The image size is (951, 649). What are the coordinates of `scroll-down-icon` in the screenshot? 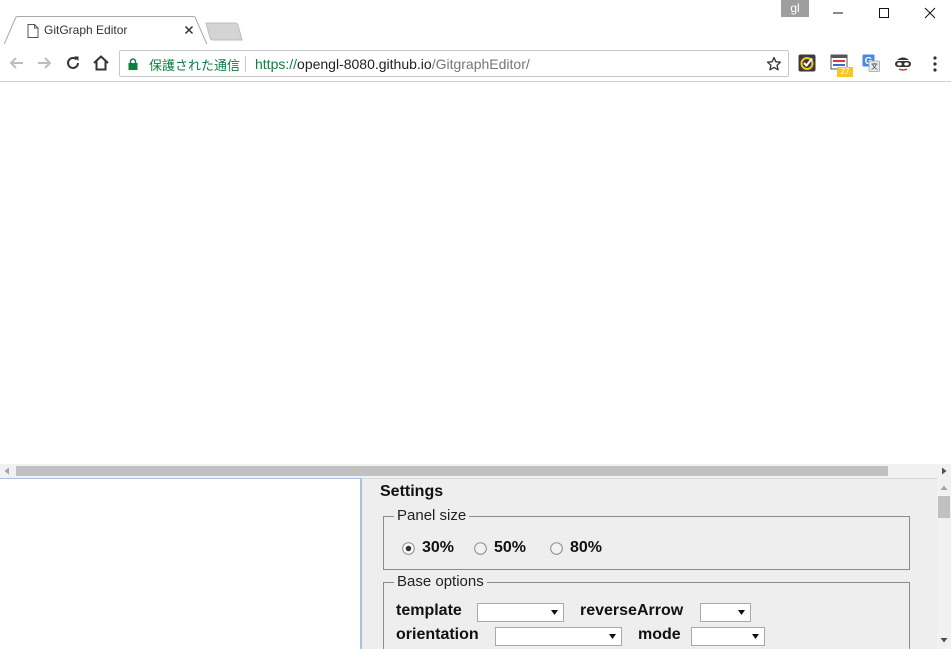 It's located at (944, 640).